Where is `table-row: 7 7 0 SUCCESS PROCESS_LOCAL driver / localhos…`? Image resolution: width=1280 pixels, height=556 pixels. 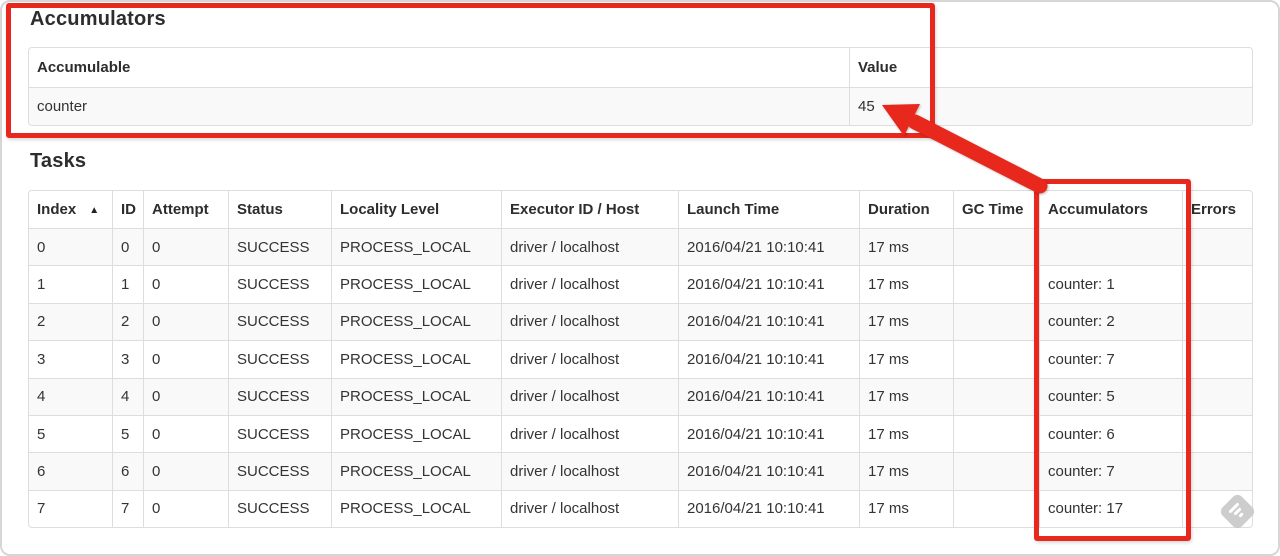 table-row: 7 7 0 SUCCESS PROCESS_LOCAL driver / localhos… is located at coordinates (640, 508).